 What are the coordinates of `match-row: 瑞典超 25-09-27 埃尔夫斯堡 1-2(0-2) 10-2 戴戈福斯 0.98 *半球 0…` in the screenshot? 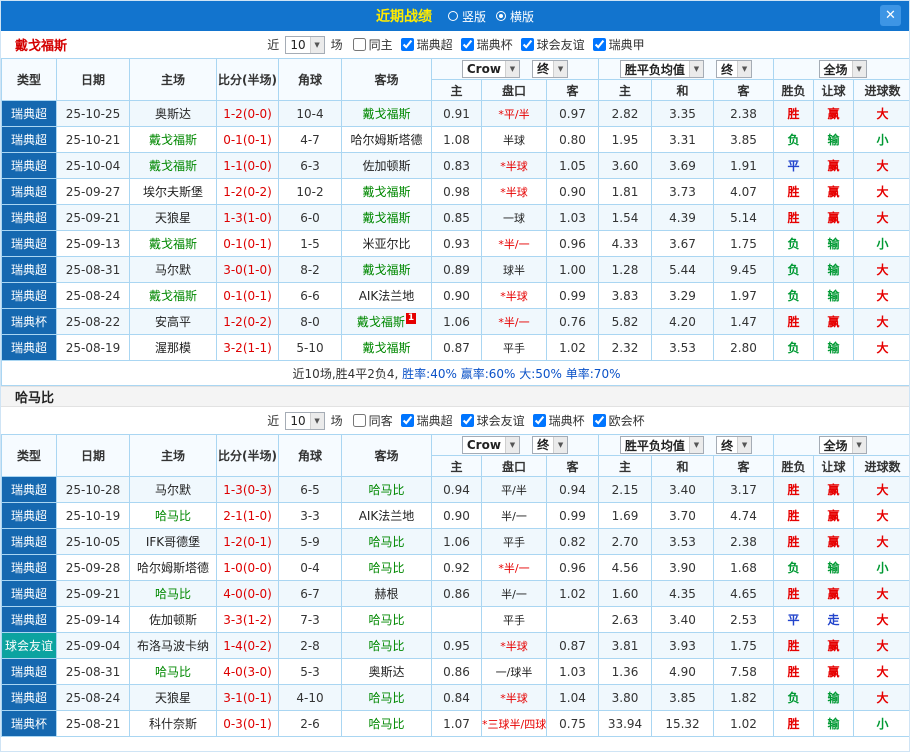 It's located at (455, 191).